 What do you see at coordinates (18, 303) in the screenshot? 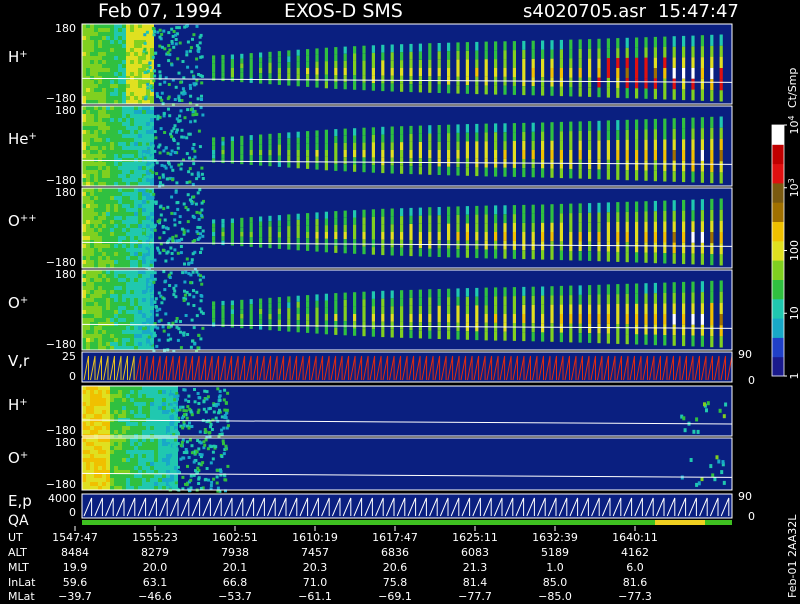
I see `panel-label: O+` at bounding box center [18, 303].